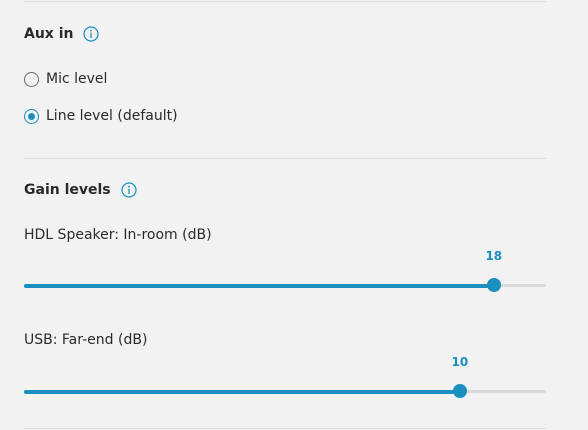  I want to click on section-divider, so click(285, 158).